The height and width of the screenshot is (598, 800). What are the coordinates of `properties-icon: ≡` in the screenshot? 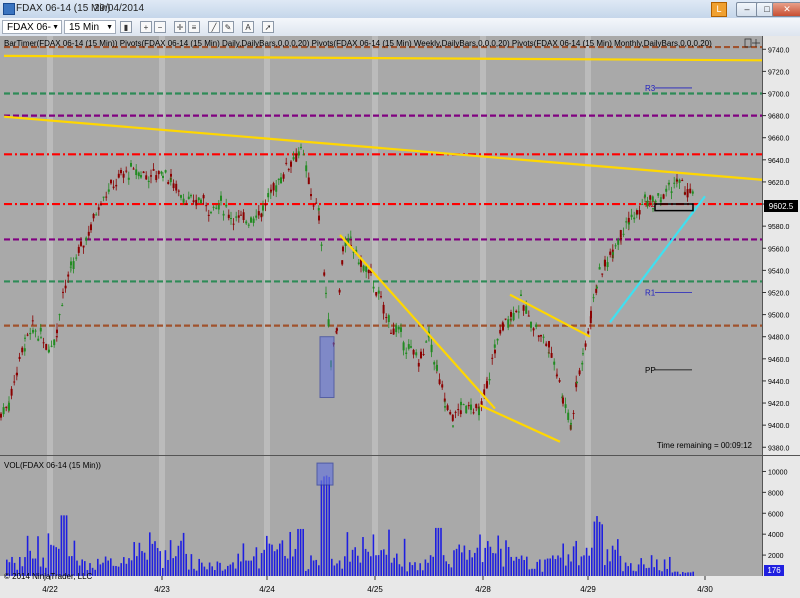 It's located at (194, 27).